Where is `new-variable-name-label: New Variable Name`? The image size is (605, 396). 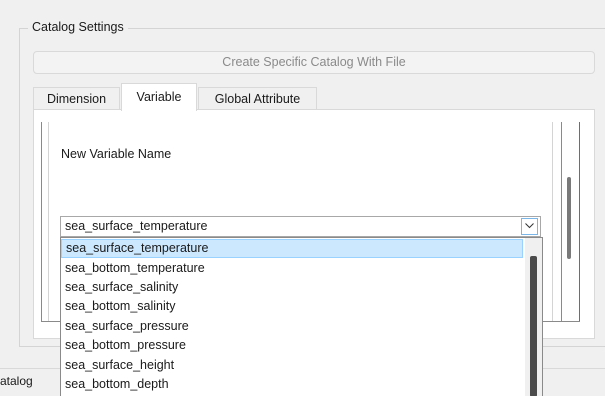 new-variable-name-label: New Variable Name is located at coordinates (116, 154).